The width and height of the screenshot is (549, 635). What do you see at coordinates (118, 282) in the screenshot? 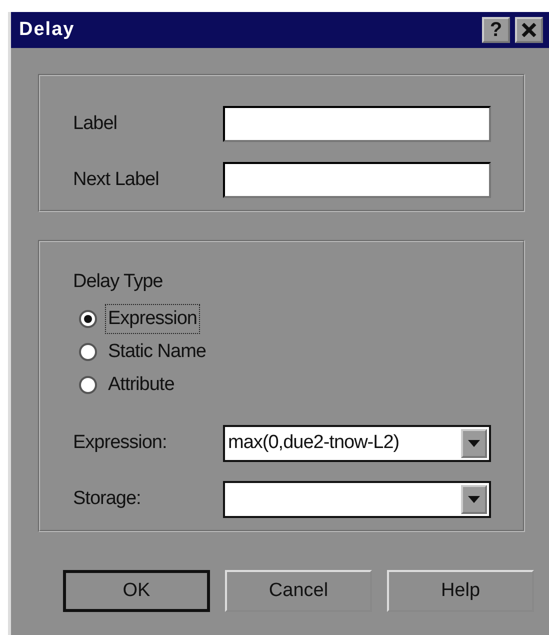
I see `group-label: Delay Type` at bounding box center [118, 282].